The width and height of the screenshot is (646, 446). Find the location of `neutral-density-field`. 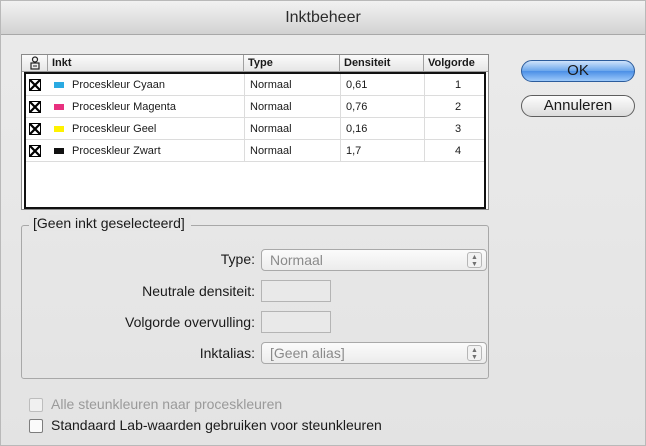

neutral-density-field is located at coordinates (296, 291).